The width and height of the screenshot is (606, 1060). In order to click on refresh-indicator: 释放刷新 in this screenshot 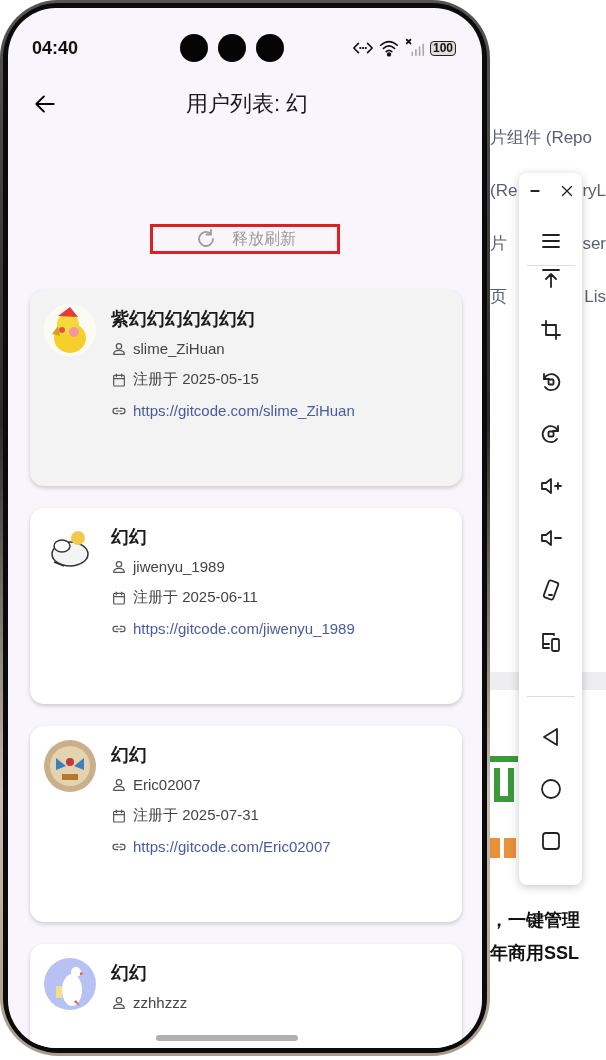, I will do `click(245, 239)`.